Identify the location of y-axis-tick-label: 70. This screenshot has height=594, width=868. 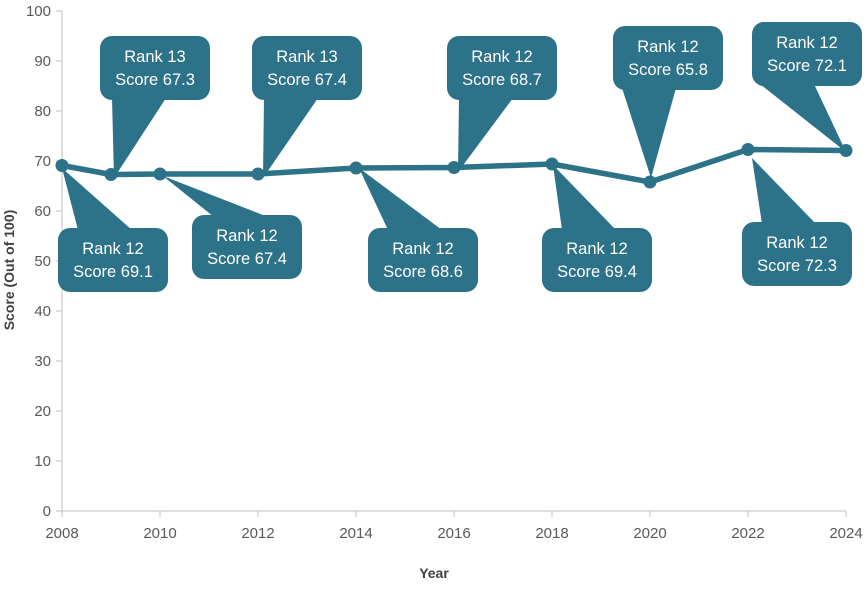
(42, 161).